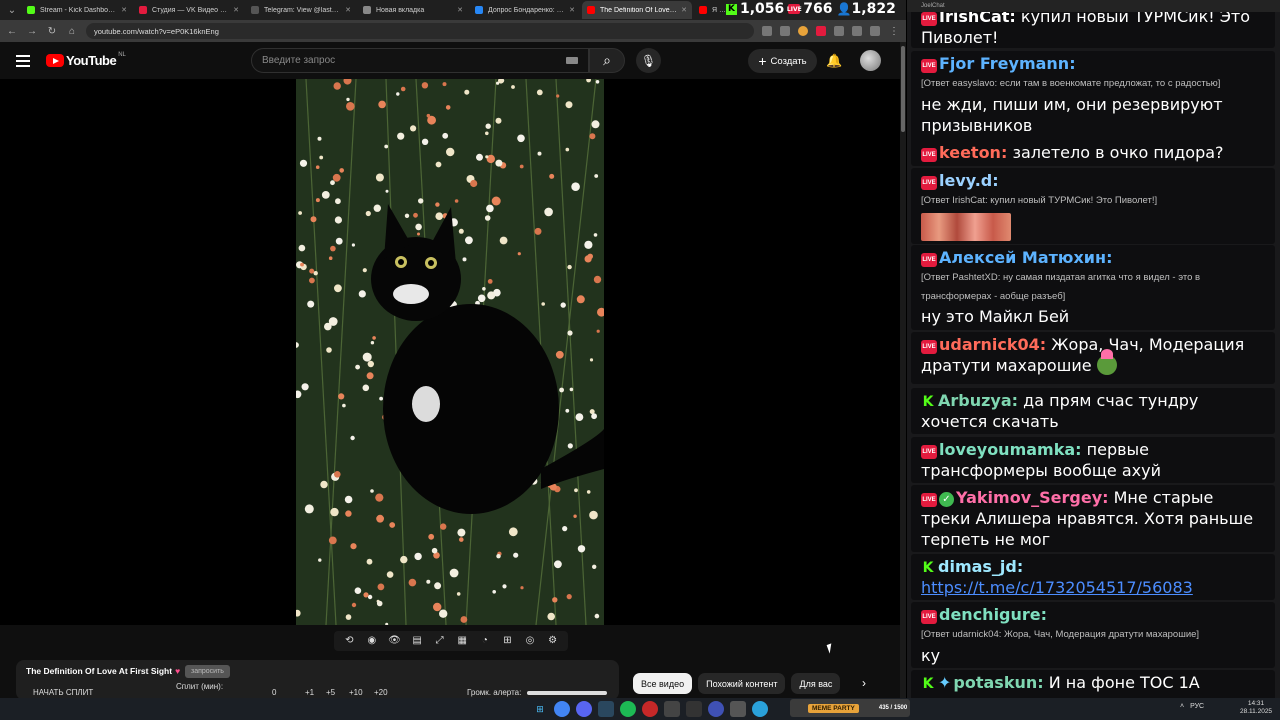 The height and width of the screenshot is (720, 1280). I want to click on browser-tab-active: The Definition Of Love At Fi ✕, so click(637, 10).